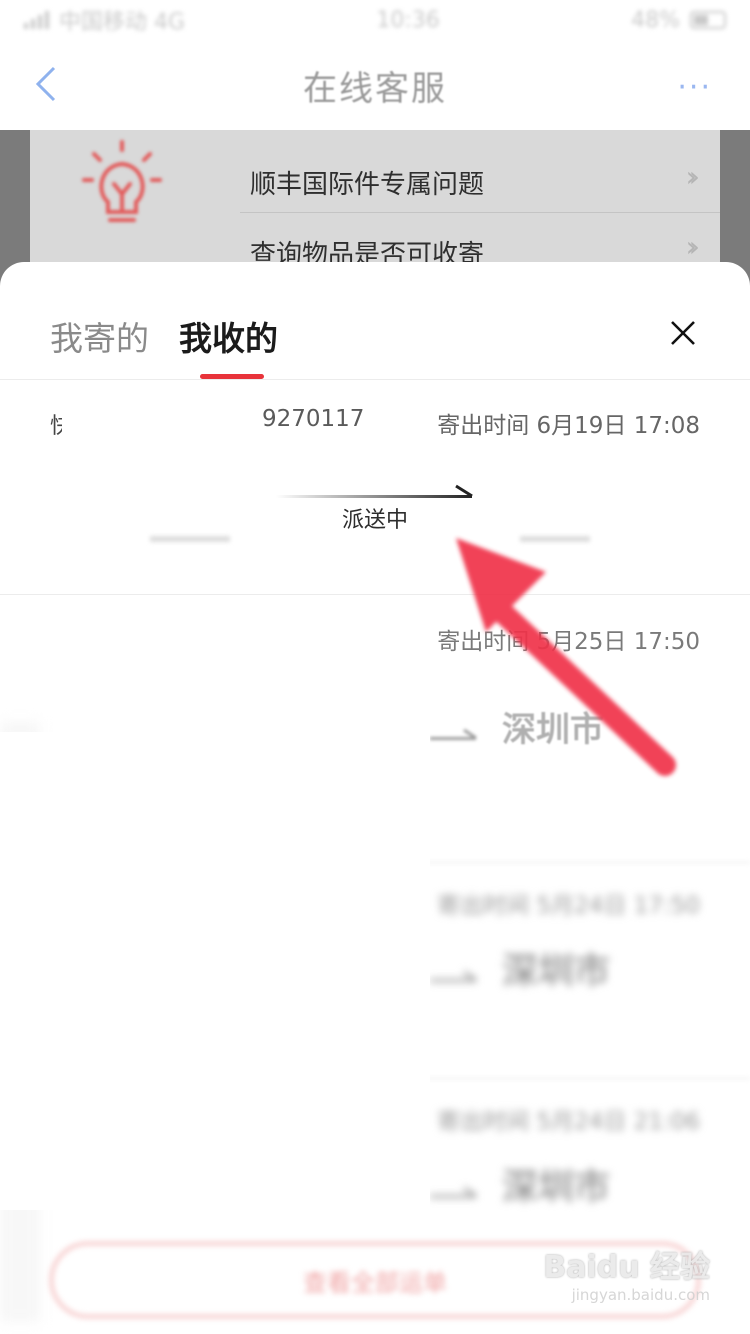 Image resolution: width=750 pixels, height=1334 pixels. Describe the element at coordinates (683, 333) in the screenshot. I see `close-icon` at that location.